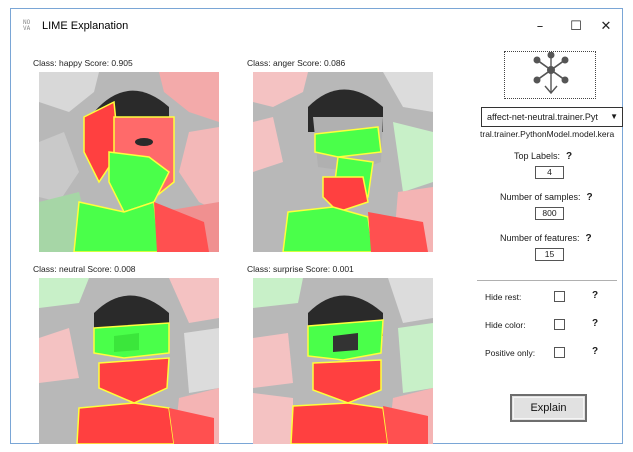  What do you see at coordinates (549, 172) in the screenshot?
I see `top-labels-input: 4` at bounding box center [549, 172].